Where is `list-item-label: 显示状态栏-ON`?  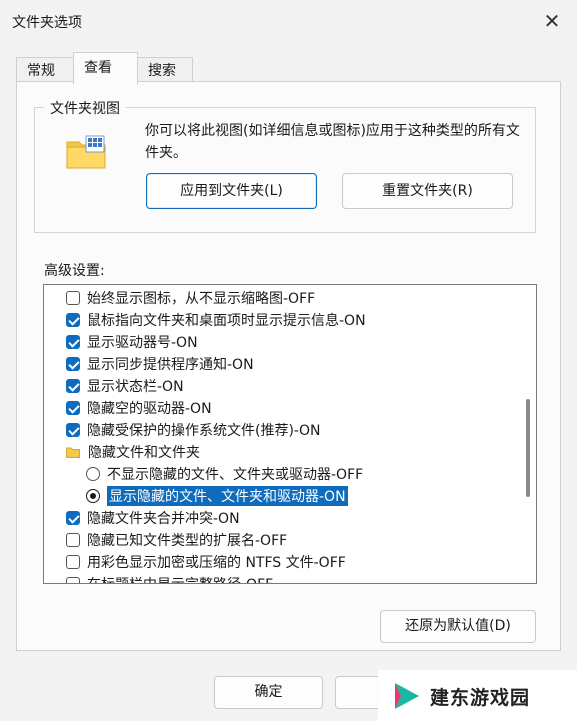
list-item-label: 显示状态栏-ON is located at coordinates (135, 387).